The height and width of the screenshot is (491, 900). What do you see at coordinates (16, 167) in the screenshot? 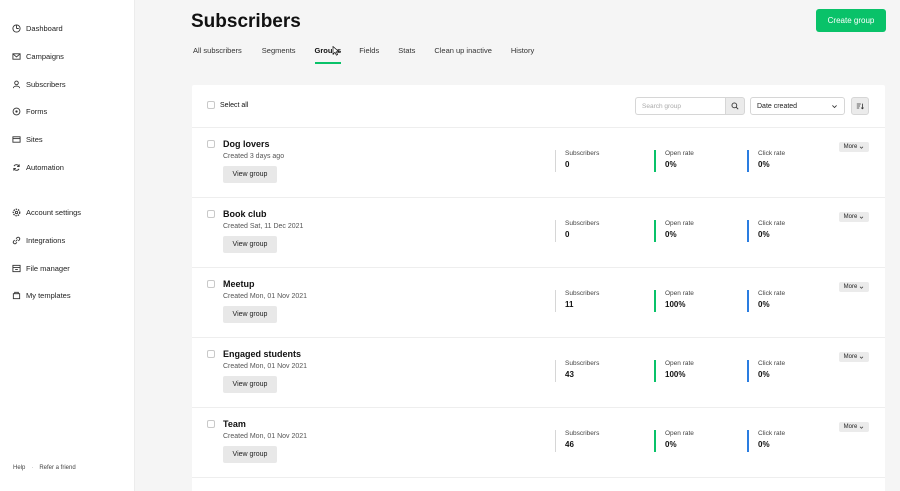
I see `refresh-icon` at bounding box center [16, 167].